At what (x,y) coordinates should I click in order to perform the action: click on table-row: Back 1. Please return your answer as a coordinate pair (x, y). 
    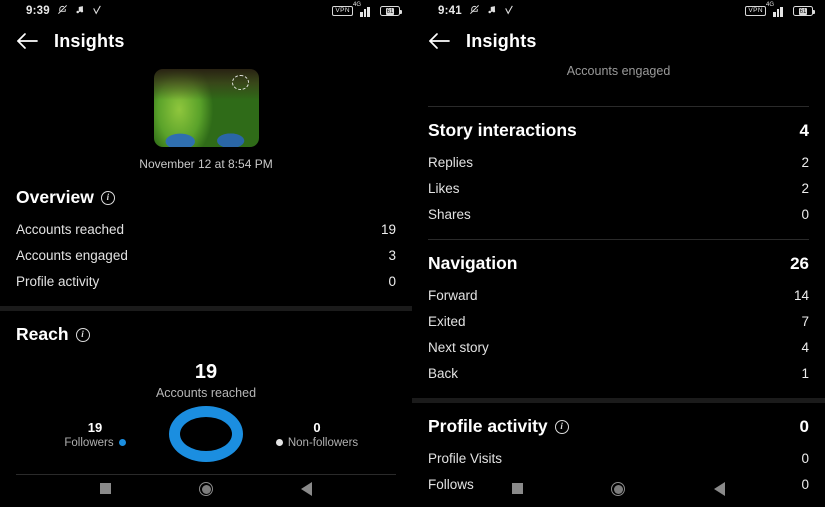
    Looking at the image, I should click on (618, 373).